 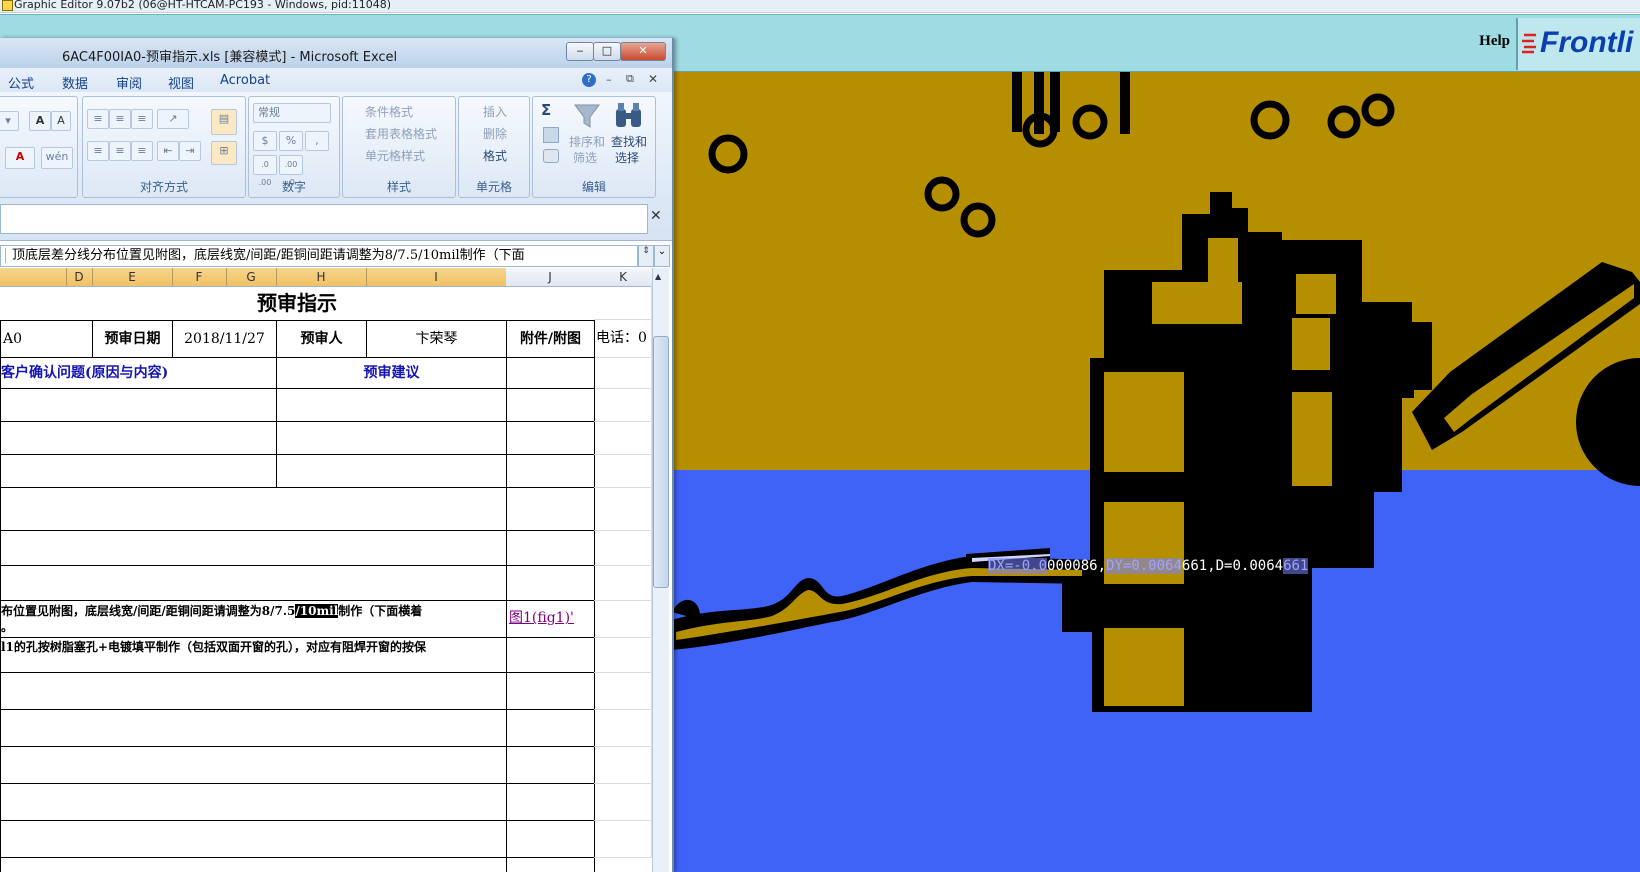 I want to click on column-header-j: J, so click(x=550, y=277).